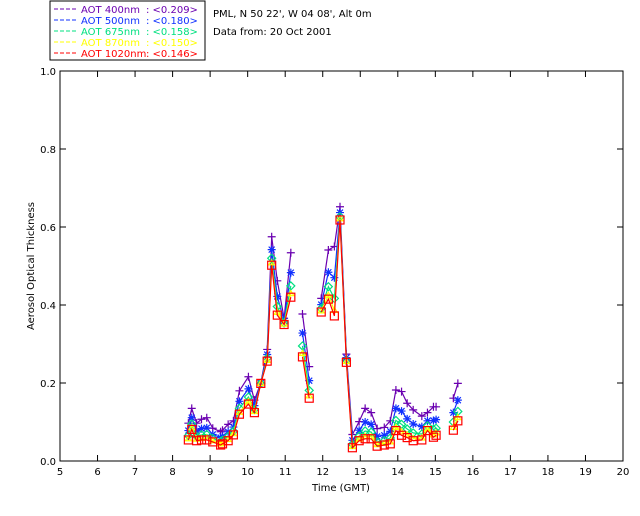 This screenshot has height=516, width=640. I want to click on x-tick-label: 13, so click(360, 472).